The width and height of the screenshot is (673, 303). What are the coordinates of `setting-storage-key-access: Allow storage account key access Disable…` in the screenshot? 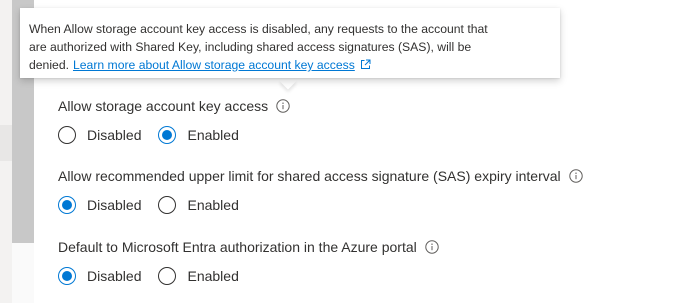 It's located at (174, 121).